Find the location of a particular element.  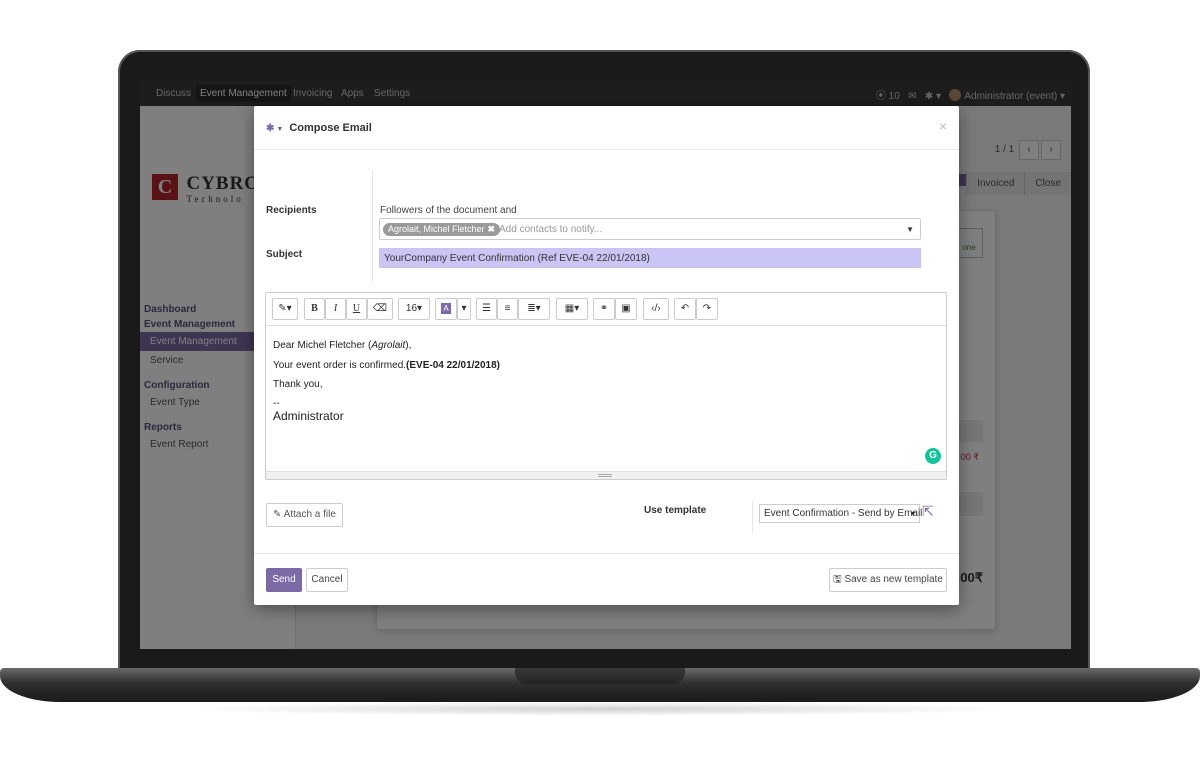

editor-toolbar: ✎▾ B I U ⌫ 16▾ A ▾ ☰ ≡ ≣▾ ▦▾ ⚭ ▣ ‹/› ↶ ↷ is located at coordinates (606, 309).